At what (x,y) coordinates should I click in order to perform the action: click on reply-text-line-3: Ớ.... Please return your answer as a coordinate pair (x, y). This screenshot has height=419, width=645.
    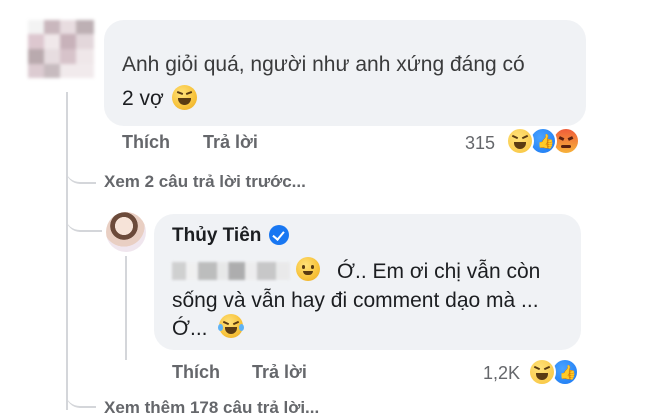
    Looking at the image, I should click on (190, 328).